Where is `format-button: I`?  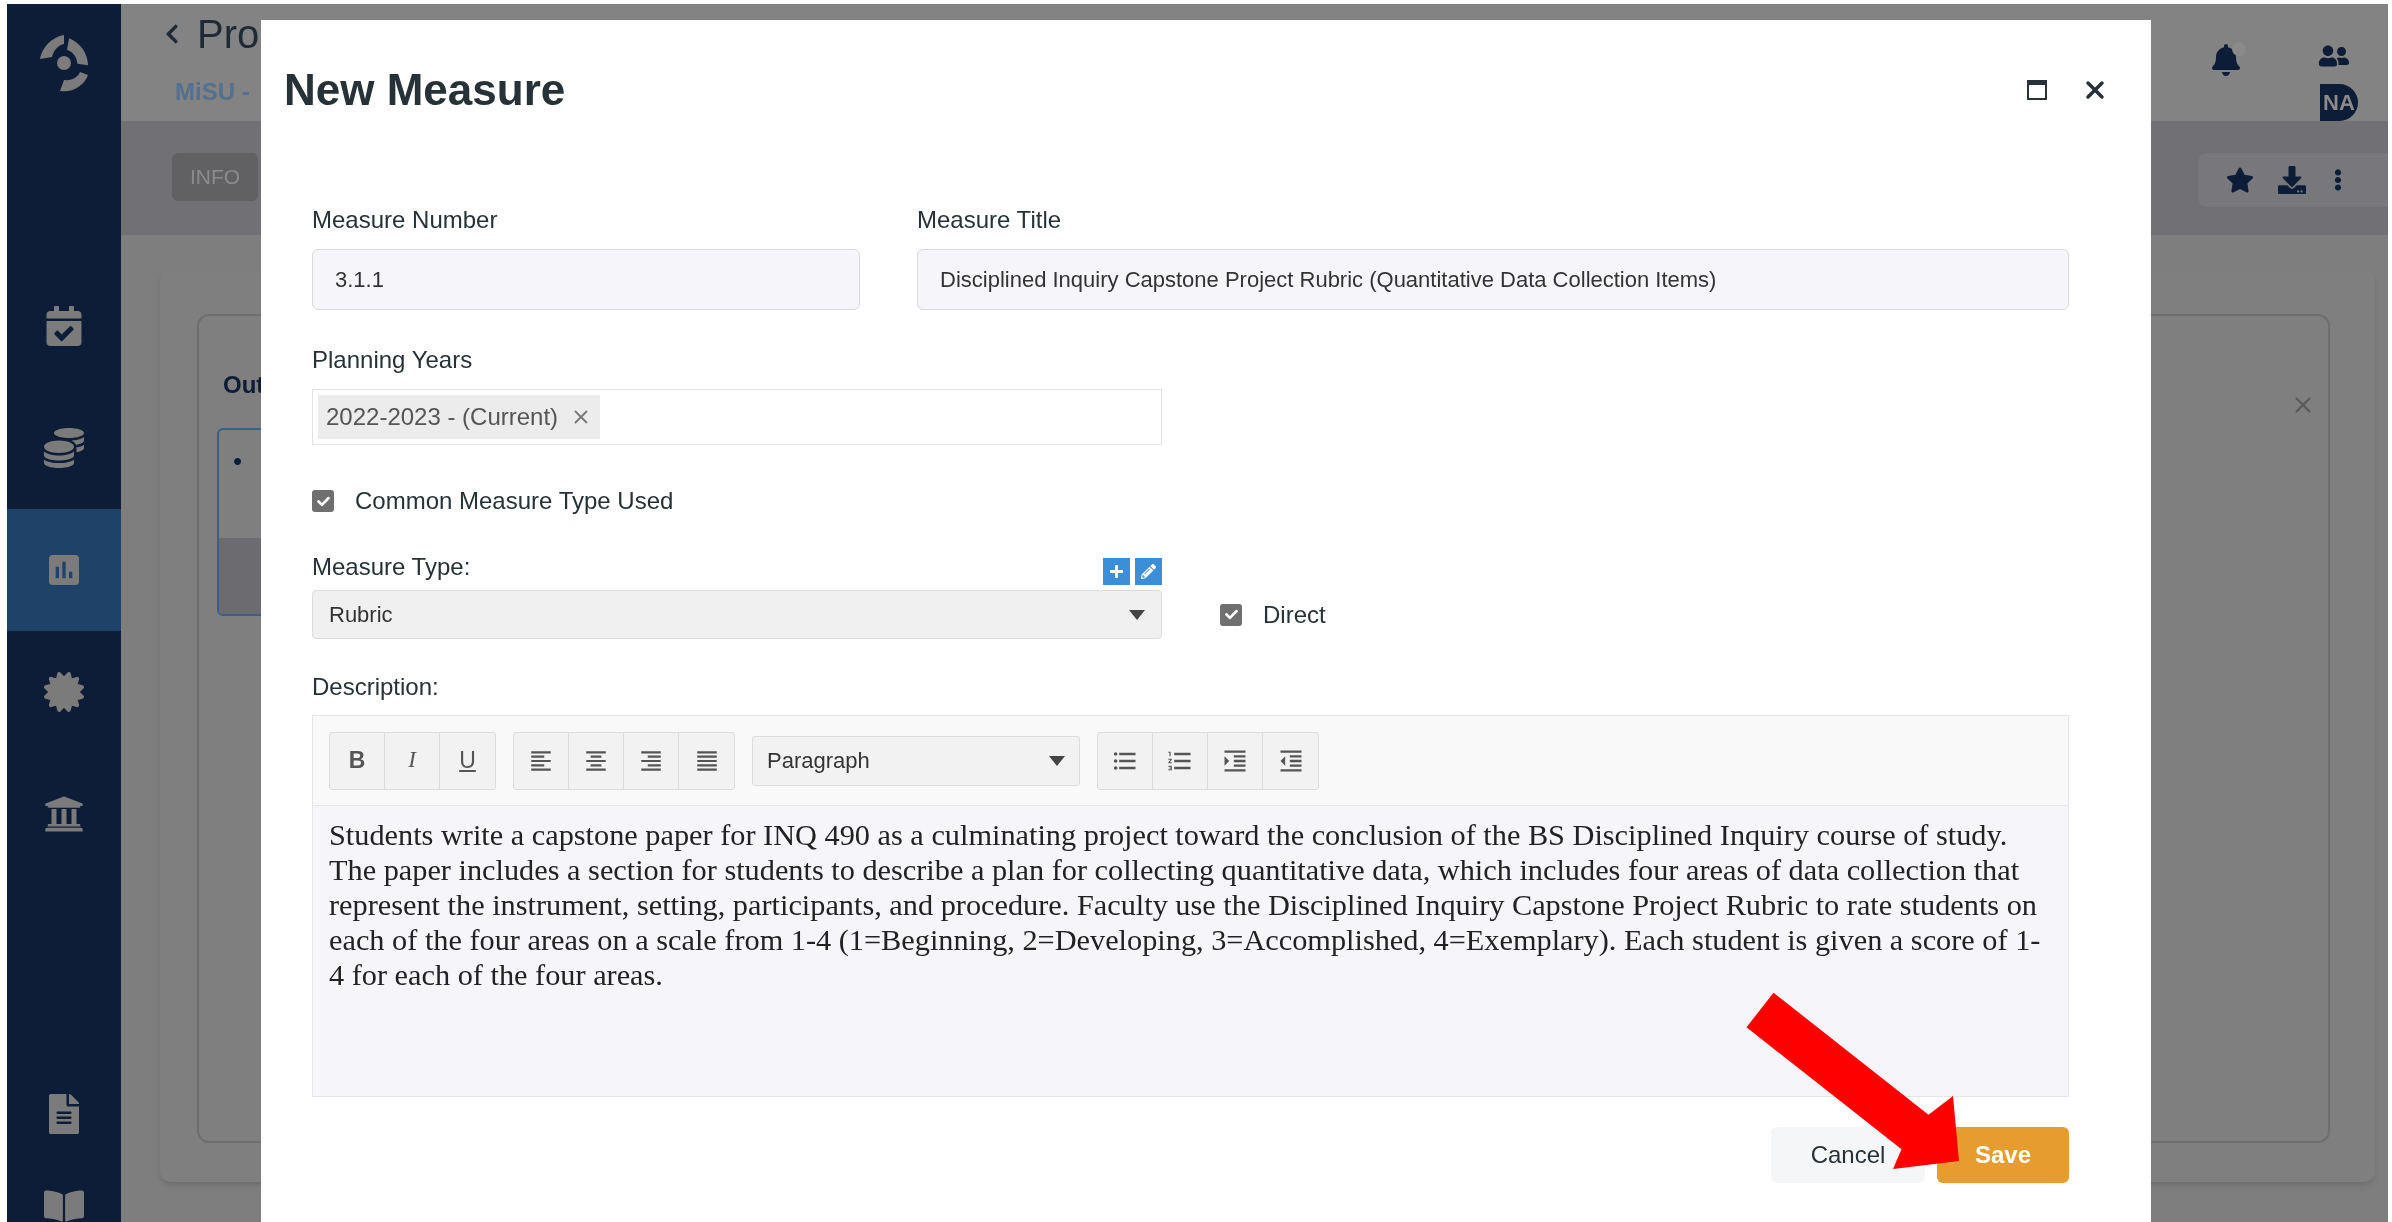 format-button: I is located at coordinates (412, 760).